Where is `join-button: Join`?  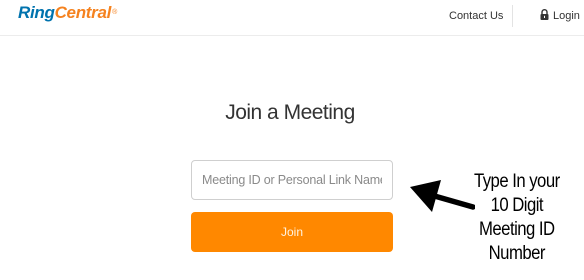 join-button: Join is located at coordinates (292, 232).